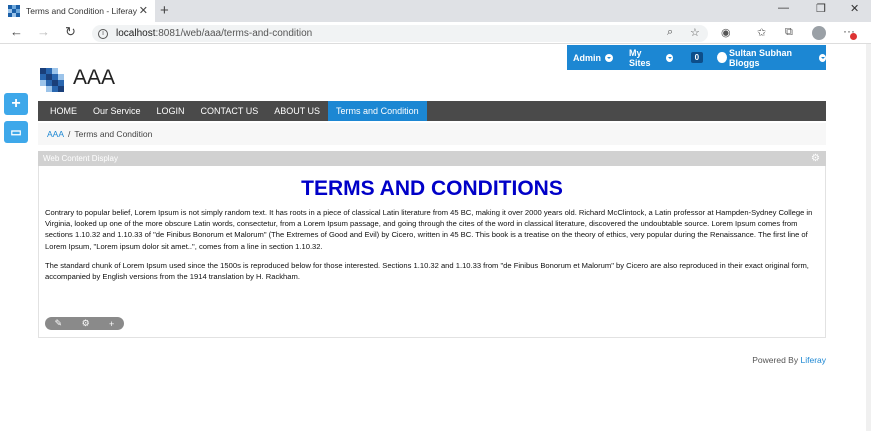 The width and height of the screenshot is (871, 431). What do you see at coordinates (52, 80) in the screenshot?
I see `site-logo` at bounding box center [52, 80].